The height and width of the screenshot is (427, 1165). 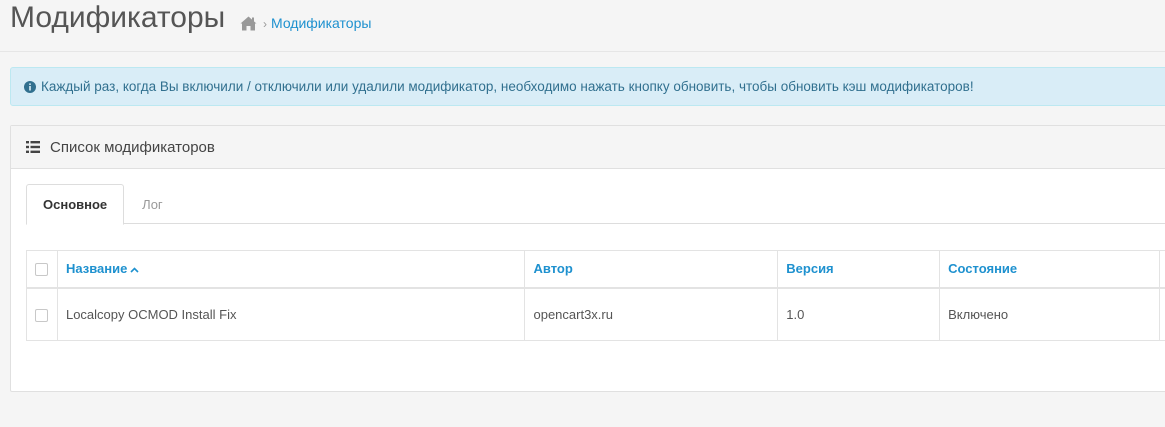 I want to click on row-select-cell, so click(x=42, y=314).